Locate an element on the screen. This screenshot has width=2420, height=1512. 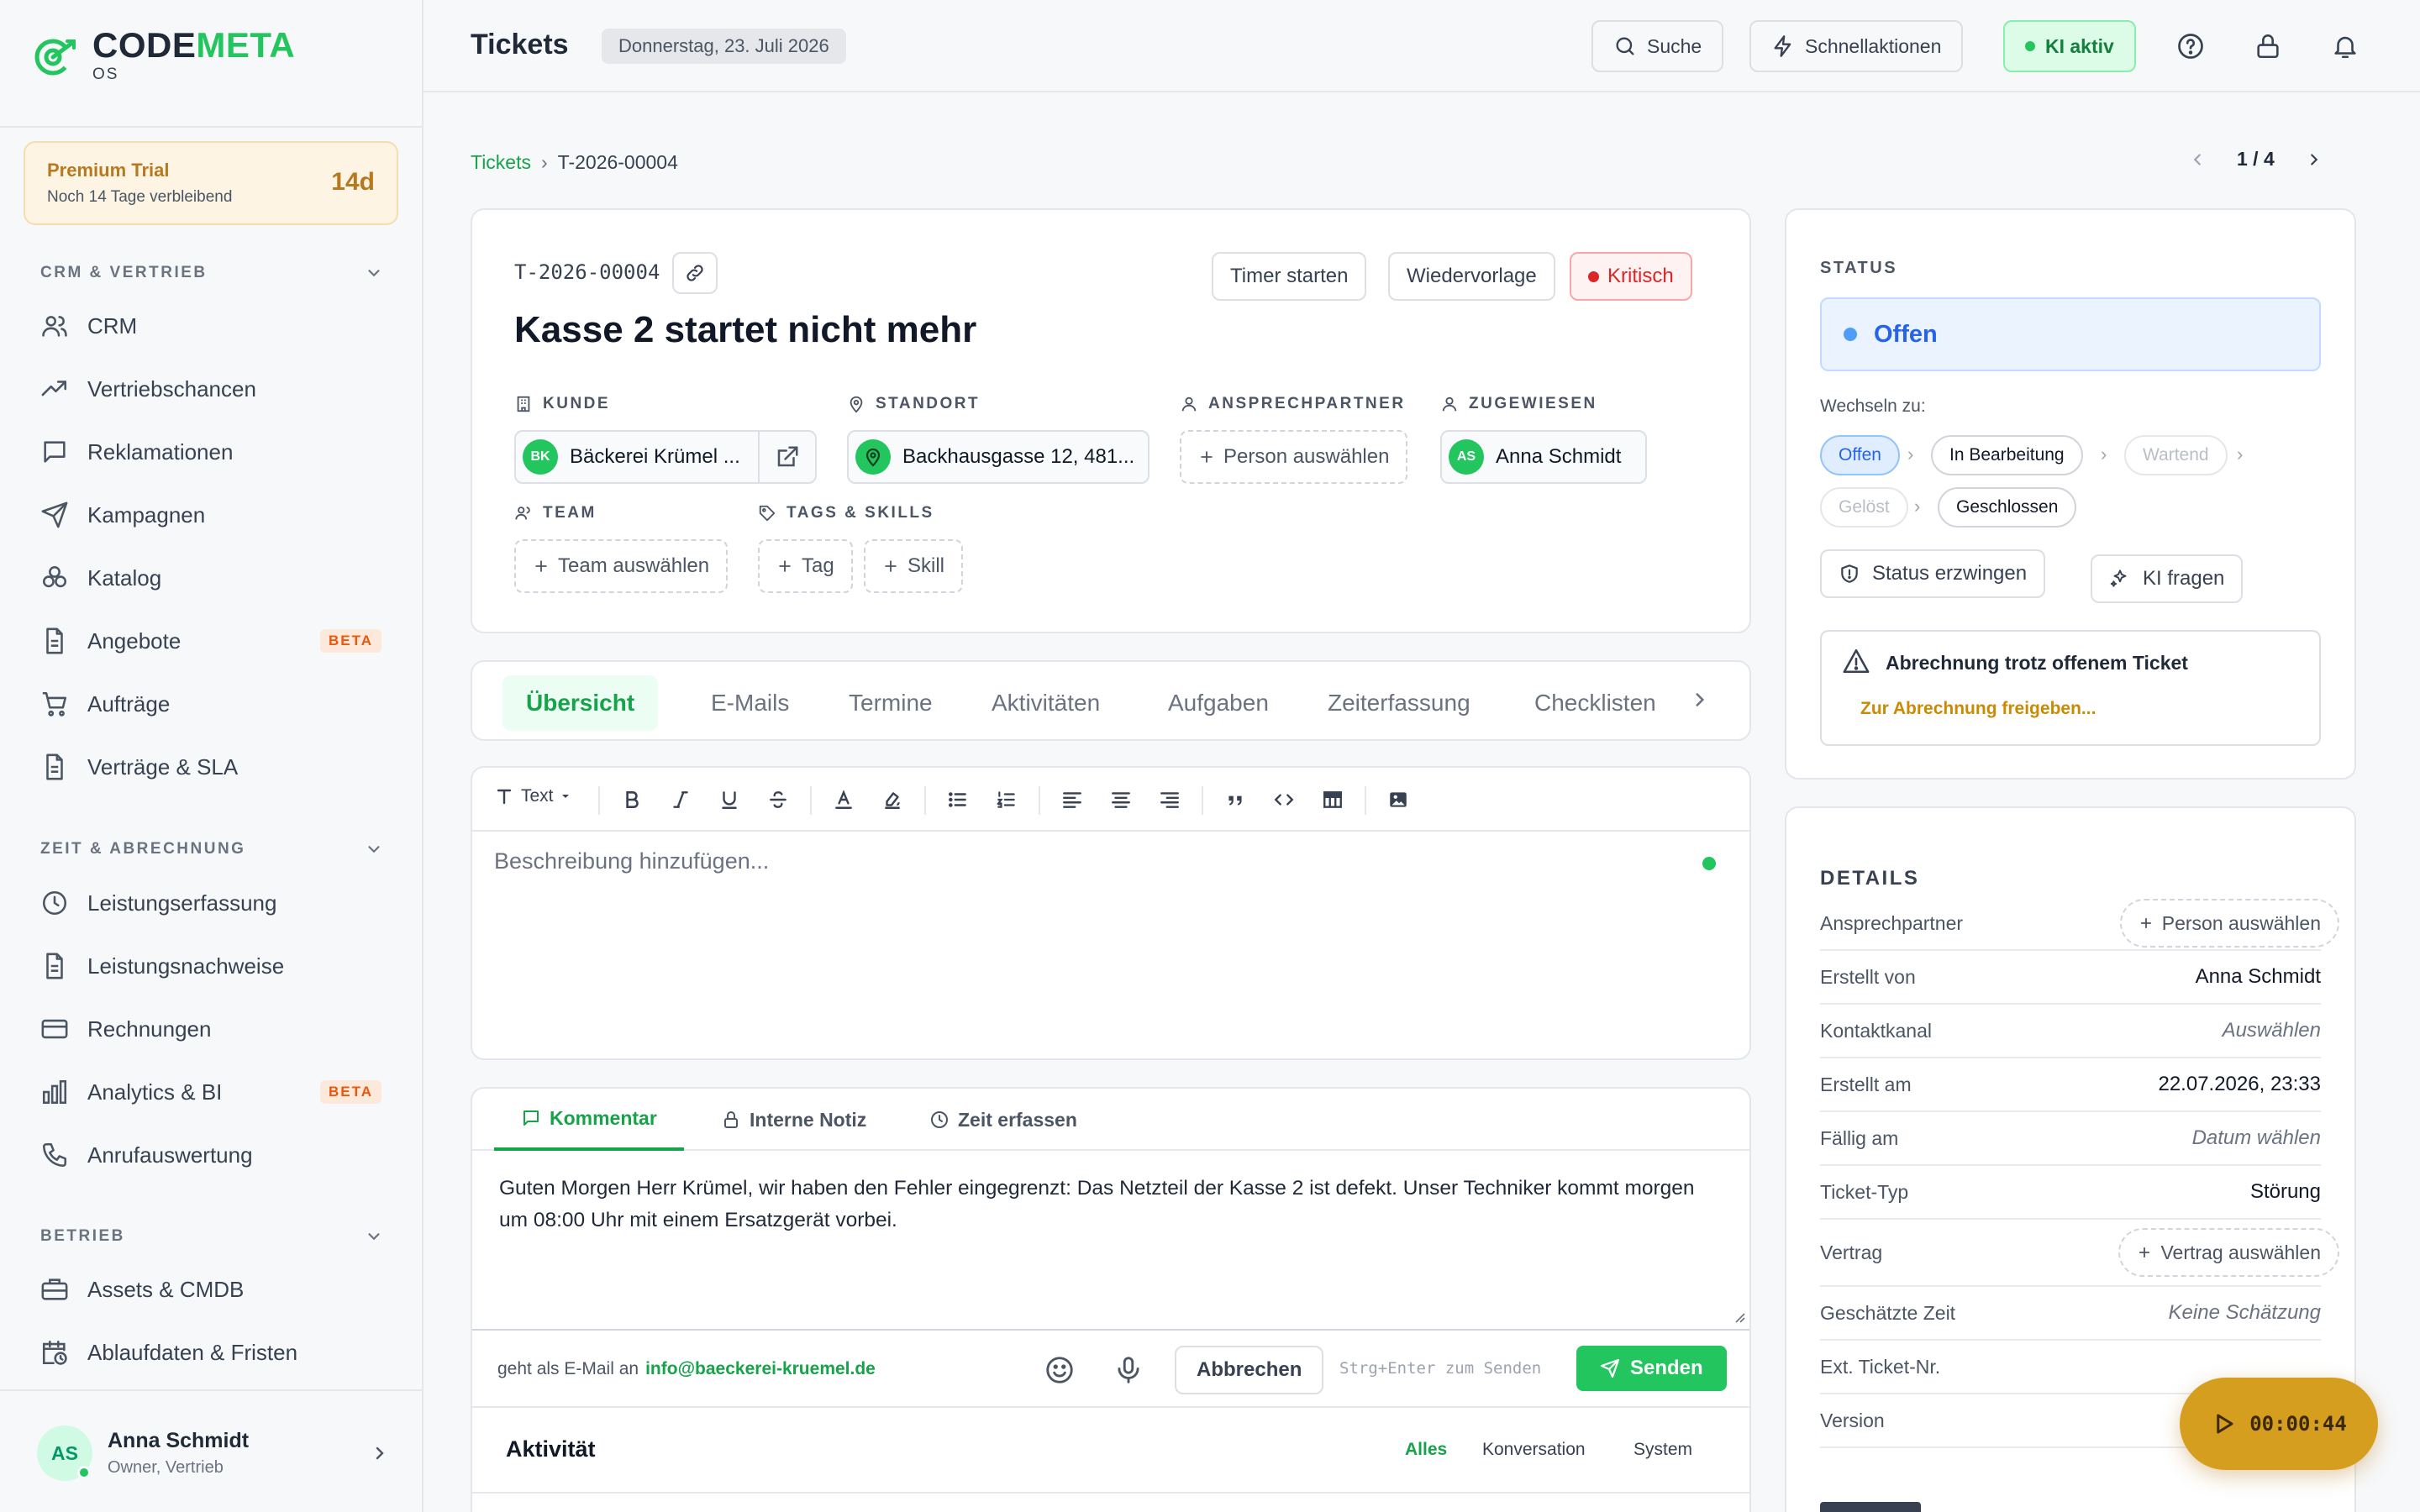
ai-status-button: KI aktiv is located at coordinates (2069, 46).